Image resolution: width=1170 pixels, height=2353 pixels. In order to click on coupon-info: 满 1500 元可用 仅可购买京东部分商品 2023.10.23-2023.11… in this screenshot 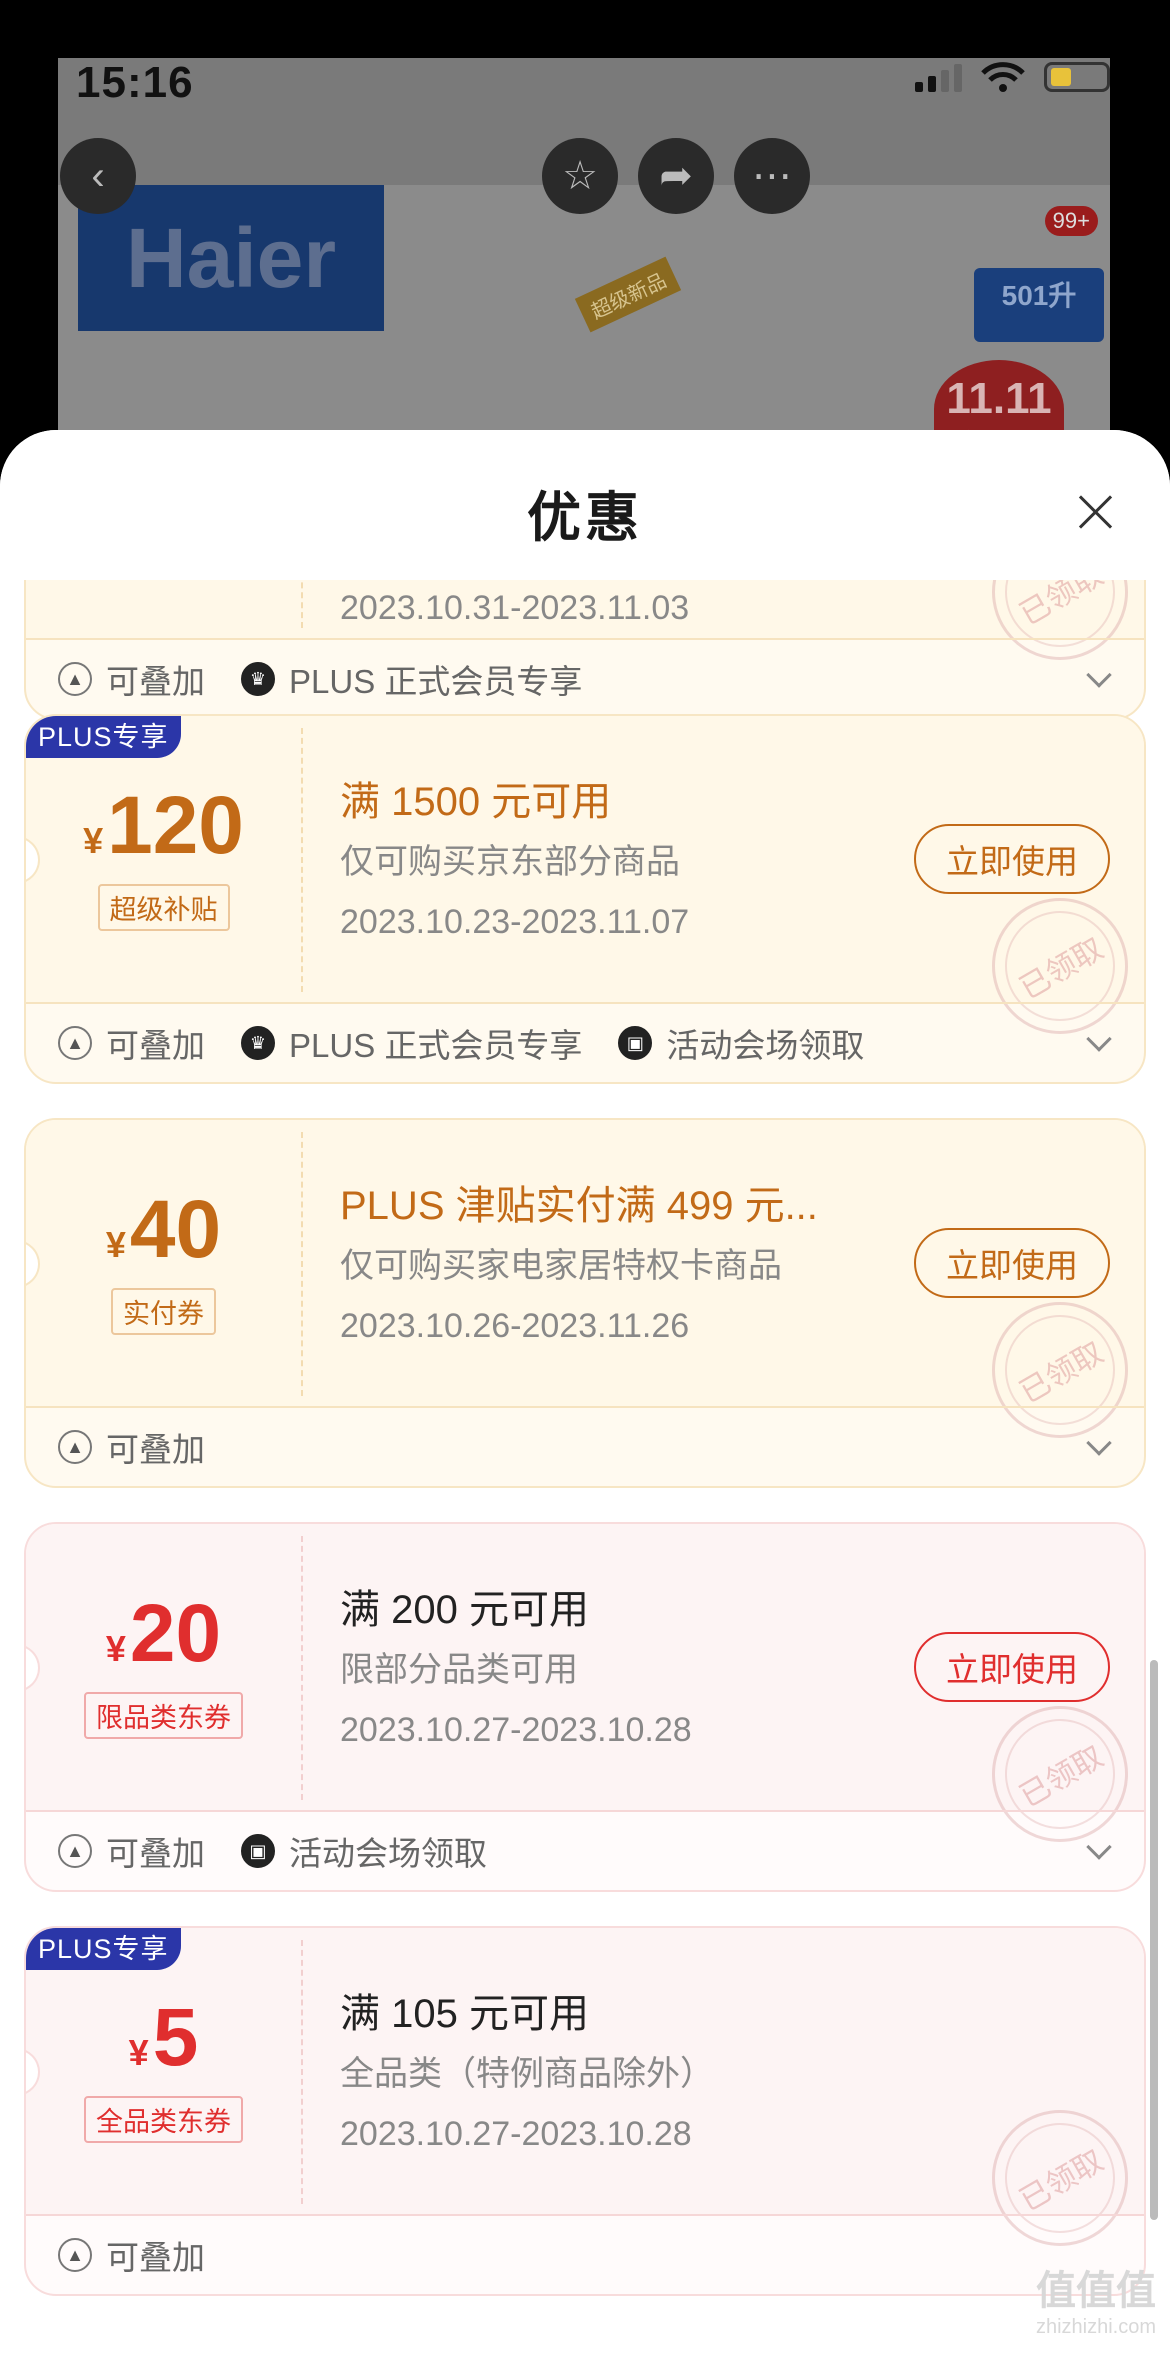, I will do `click(620, 863)`.